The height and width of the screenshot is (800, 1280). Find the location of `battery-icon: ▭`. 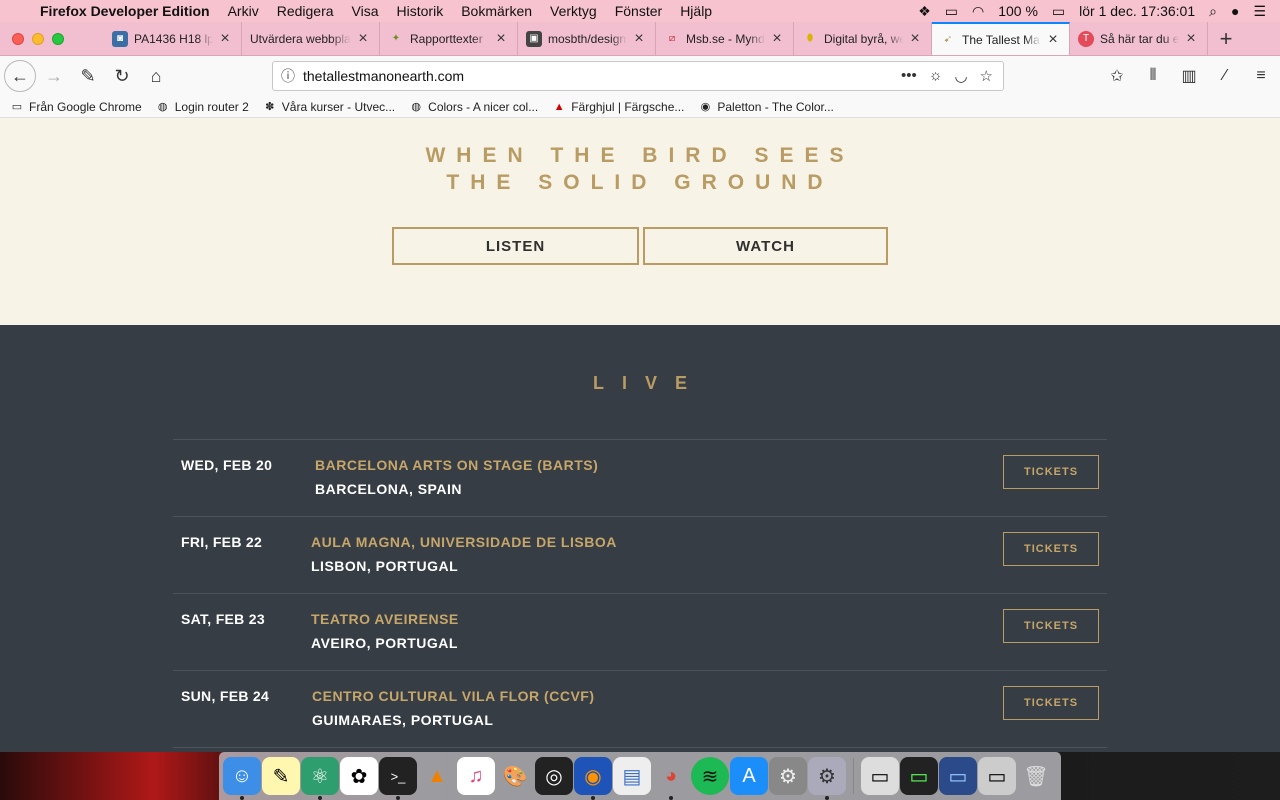

battery-icon: ▭ is located at coordinates (1058, 11).